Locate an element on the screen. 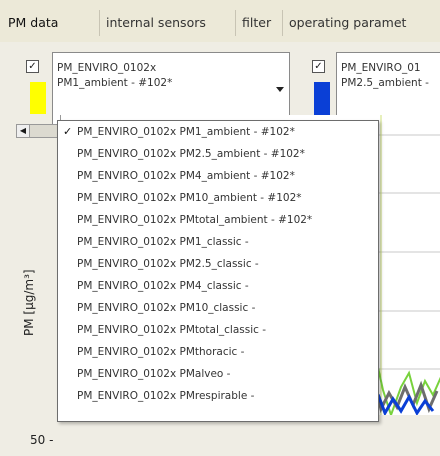 The width and height of the screenshot is (440, 456). dropdown-item: PM_ENVIRO_0102x PMthoracic - is located at coordinates (217, 352).